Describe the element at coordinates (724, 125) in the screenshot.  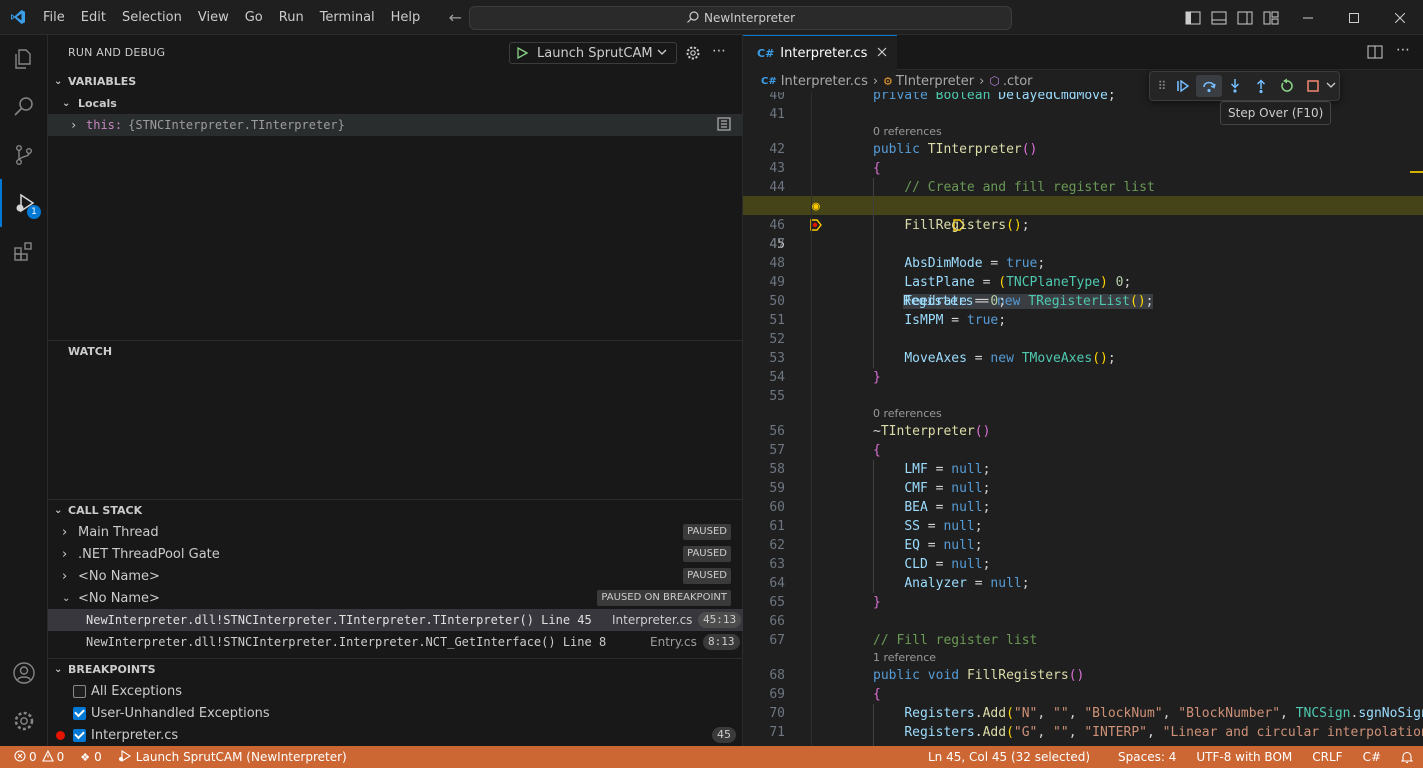
I see `view-binary-data-icon` at that location.